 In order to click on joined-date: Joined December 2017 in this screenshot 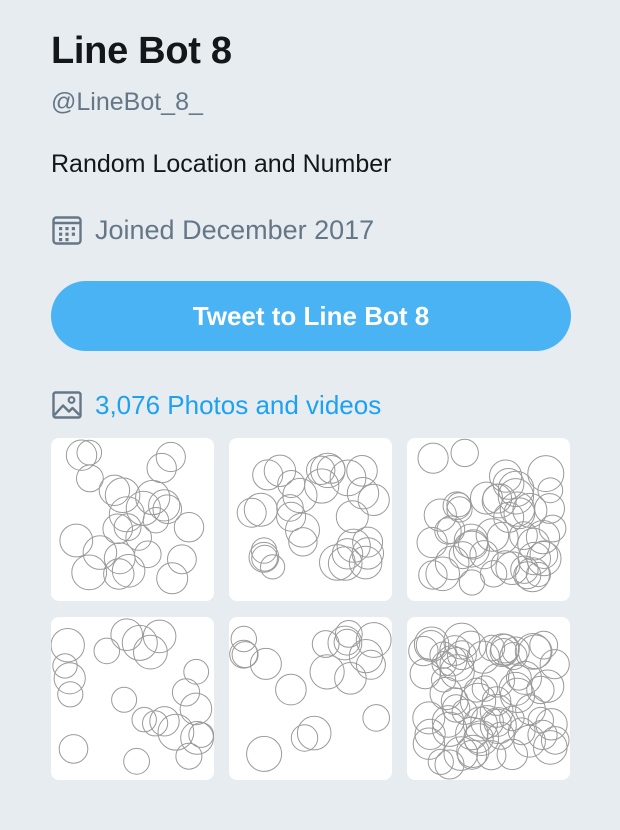, I will do `click(212, 230)`.